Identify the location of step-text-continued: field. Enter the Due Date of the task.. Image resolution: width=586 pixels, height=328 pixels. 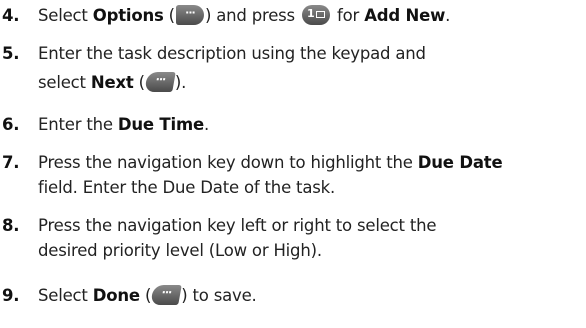
(187, 187).